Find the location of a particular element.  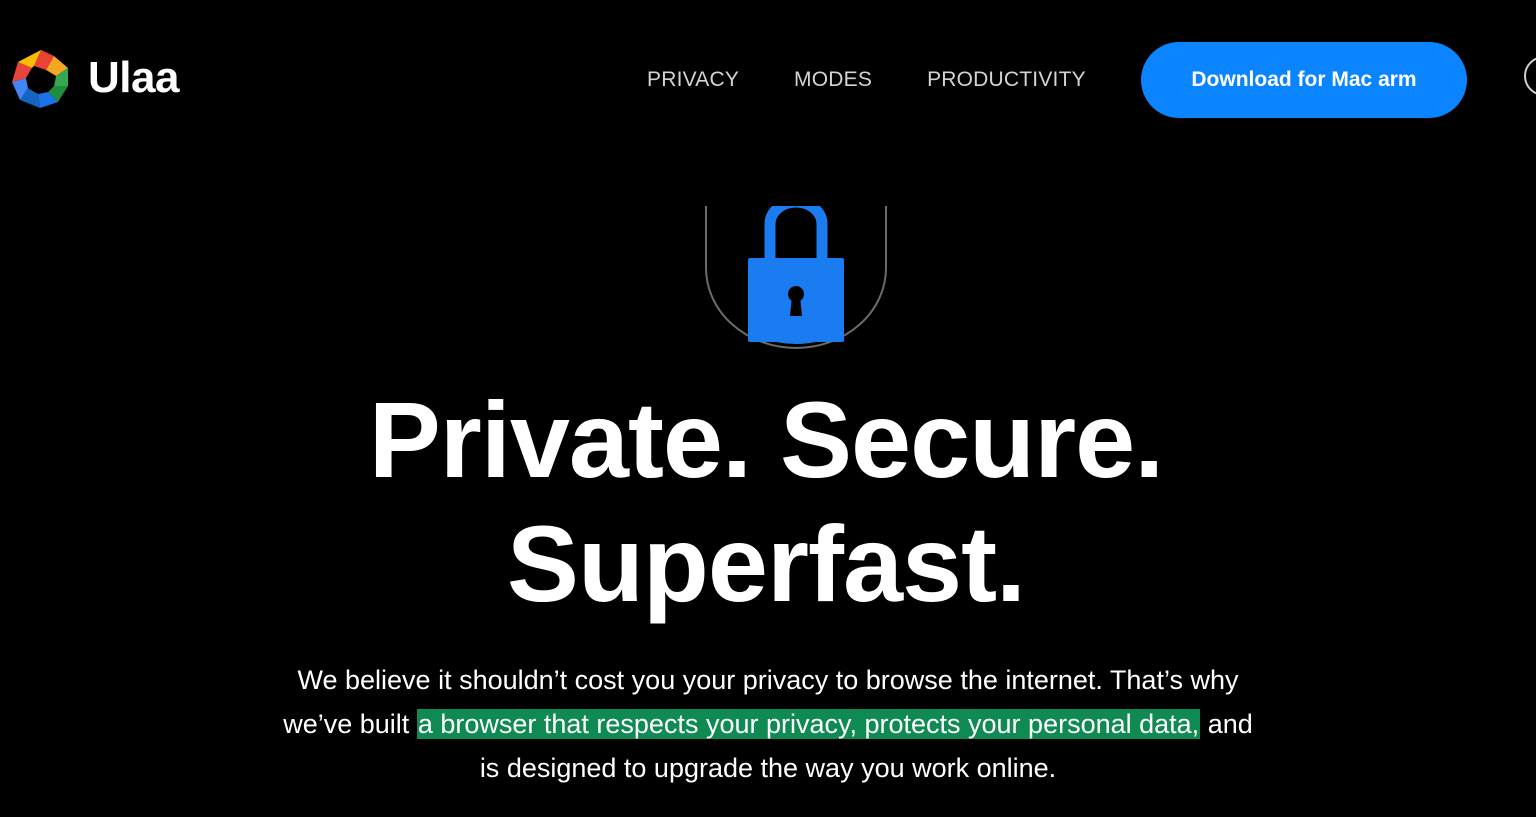

brand-logo-link: Ulaa is located at coordinates (93, 79).